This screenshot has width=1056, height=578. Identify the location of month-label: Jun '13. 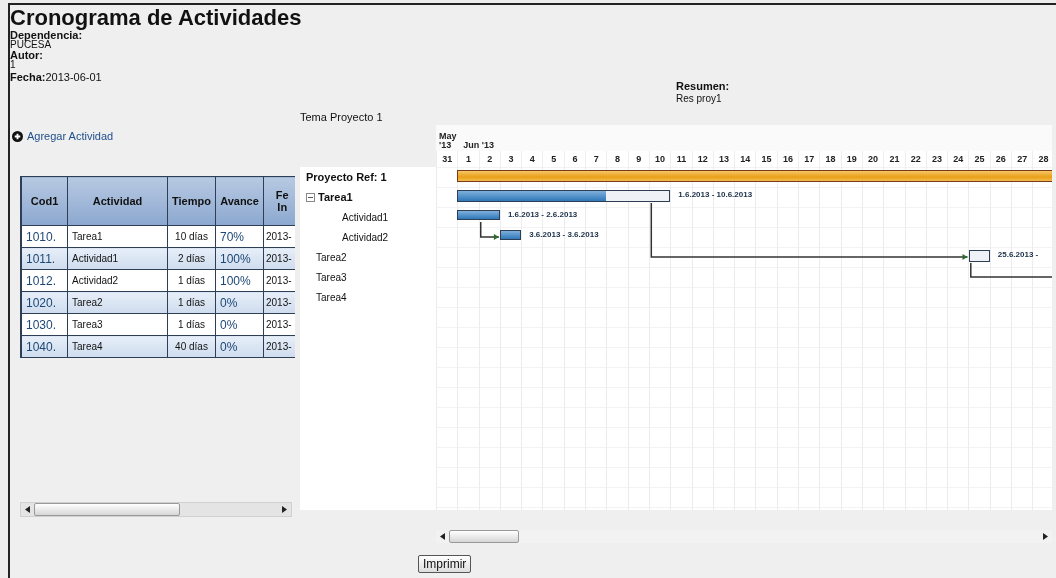
(478, 146).